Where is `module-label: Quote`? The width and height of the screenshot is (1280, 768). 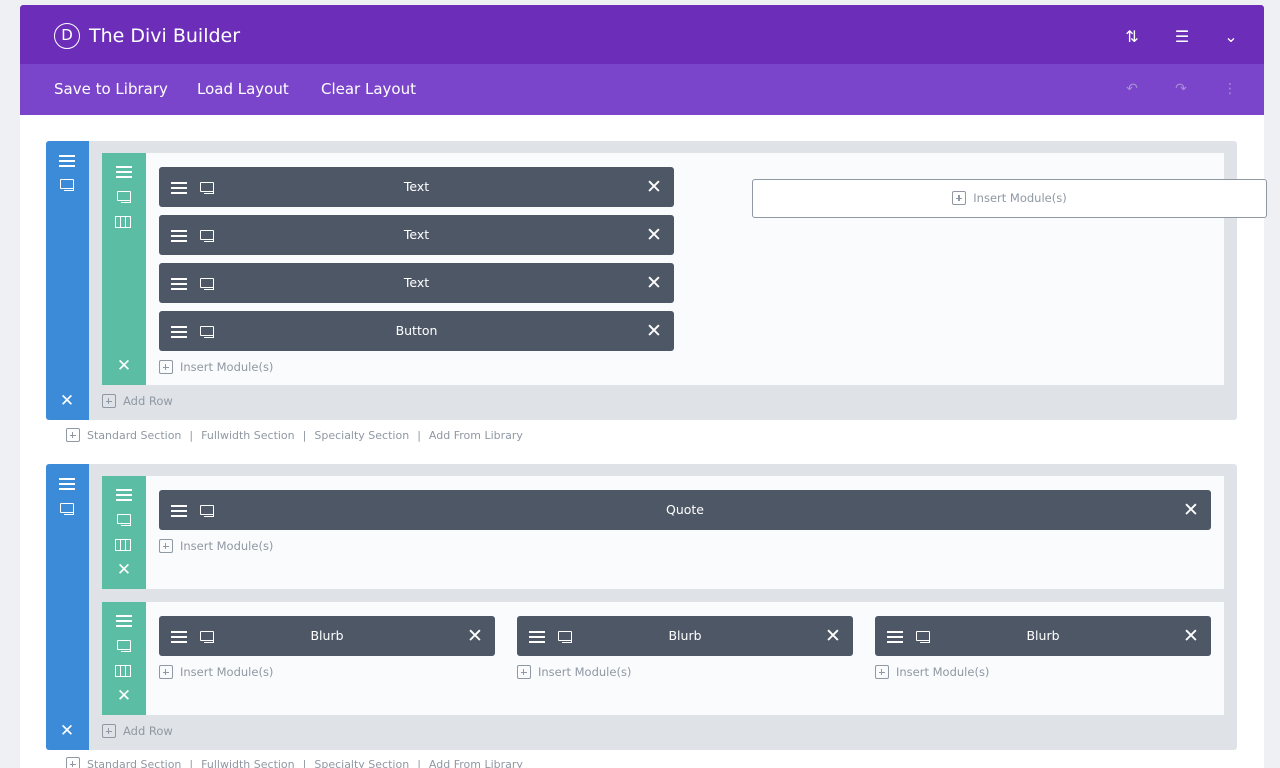 module-label: Quote is located at coordinates (684, 509).